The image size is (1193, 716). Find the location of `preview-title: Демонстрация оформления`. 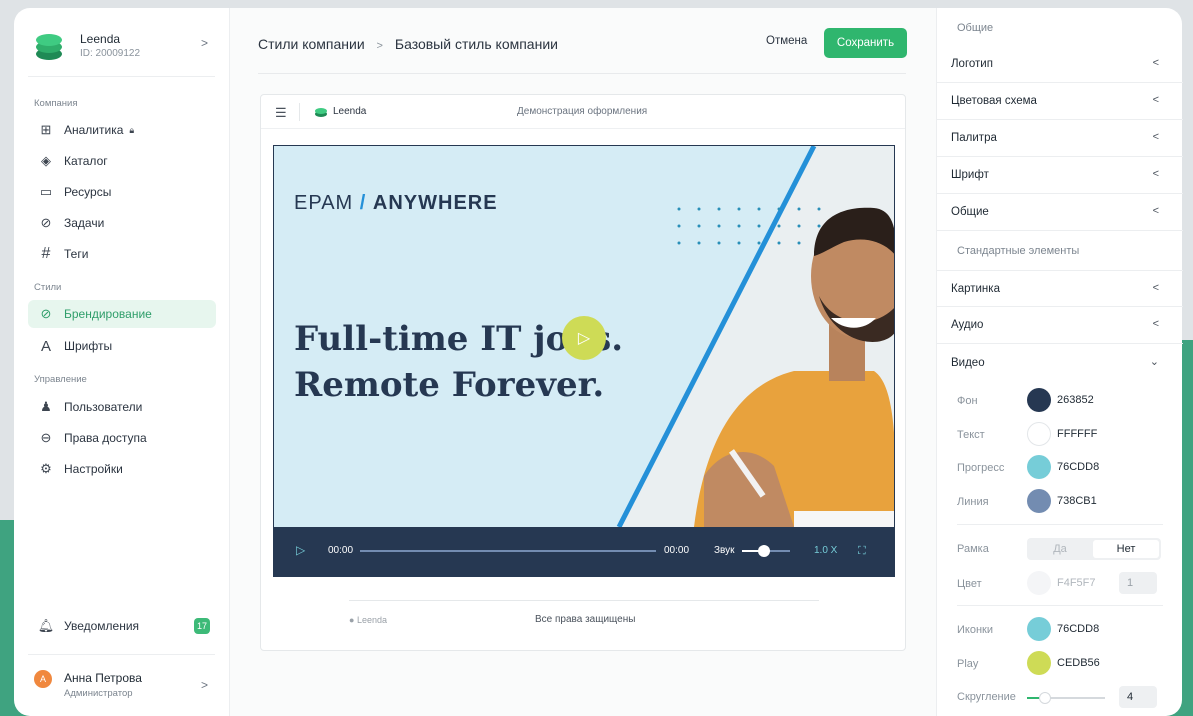

preview-title: Демонстрация оформления is located at coordinates (582, 111).